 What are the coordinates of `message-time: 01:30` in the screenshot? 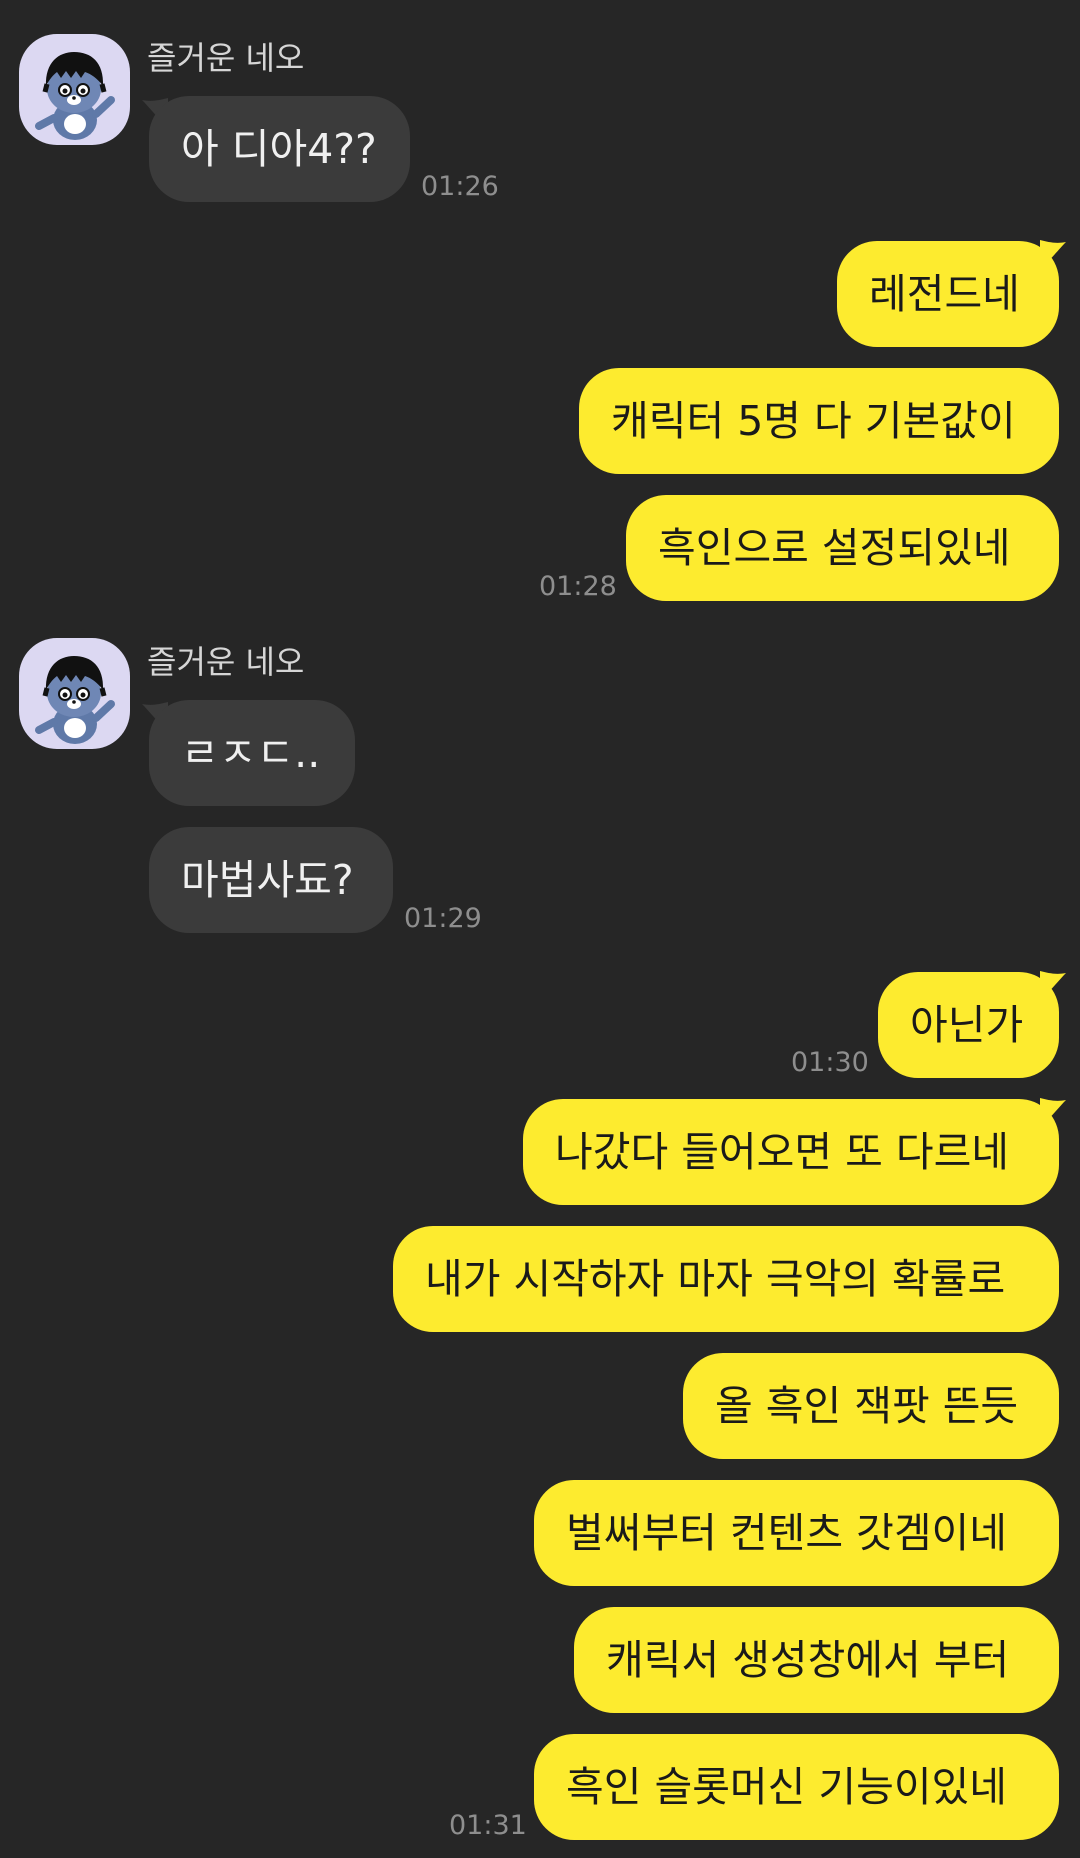 It's located at (830, 1062).